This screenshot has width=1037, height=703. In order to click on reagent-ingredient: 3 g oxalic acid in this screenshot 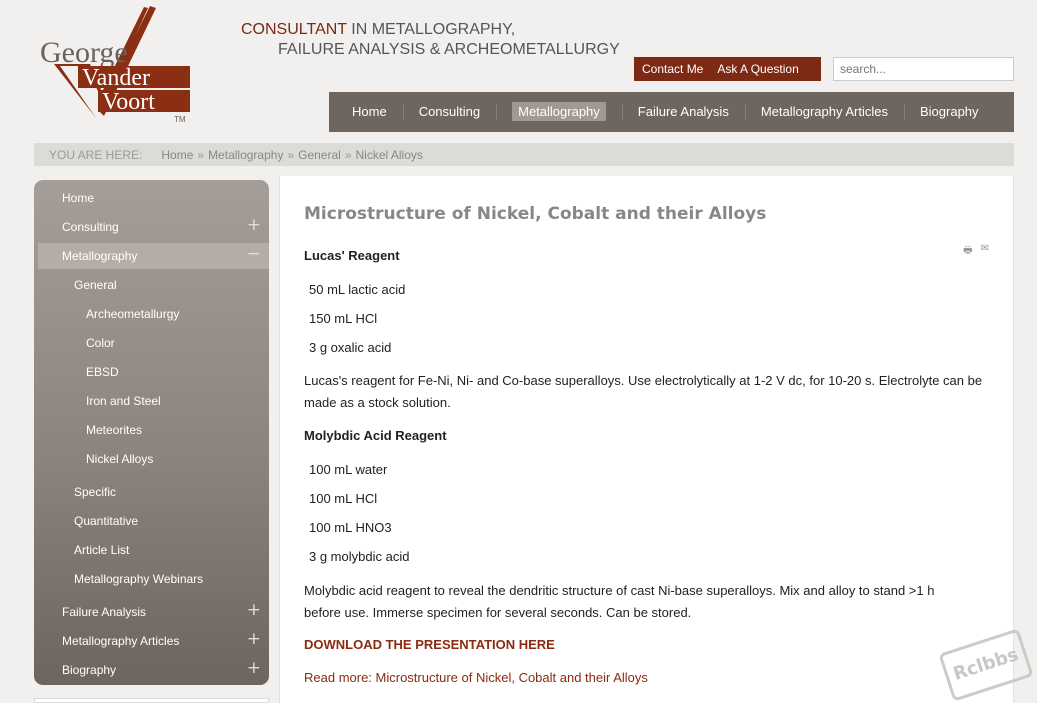, I will do `click(350, 347)`.